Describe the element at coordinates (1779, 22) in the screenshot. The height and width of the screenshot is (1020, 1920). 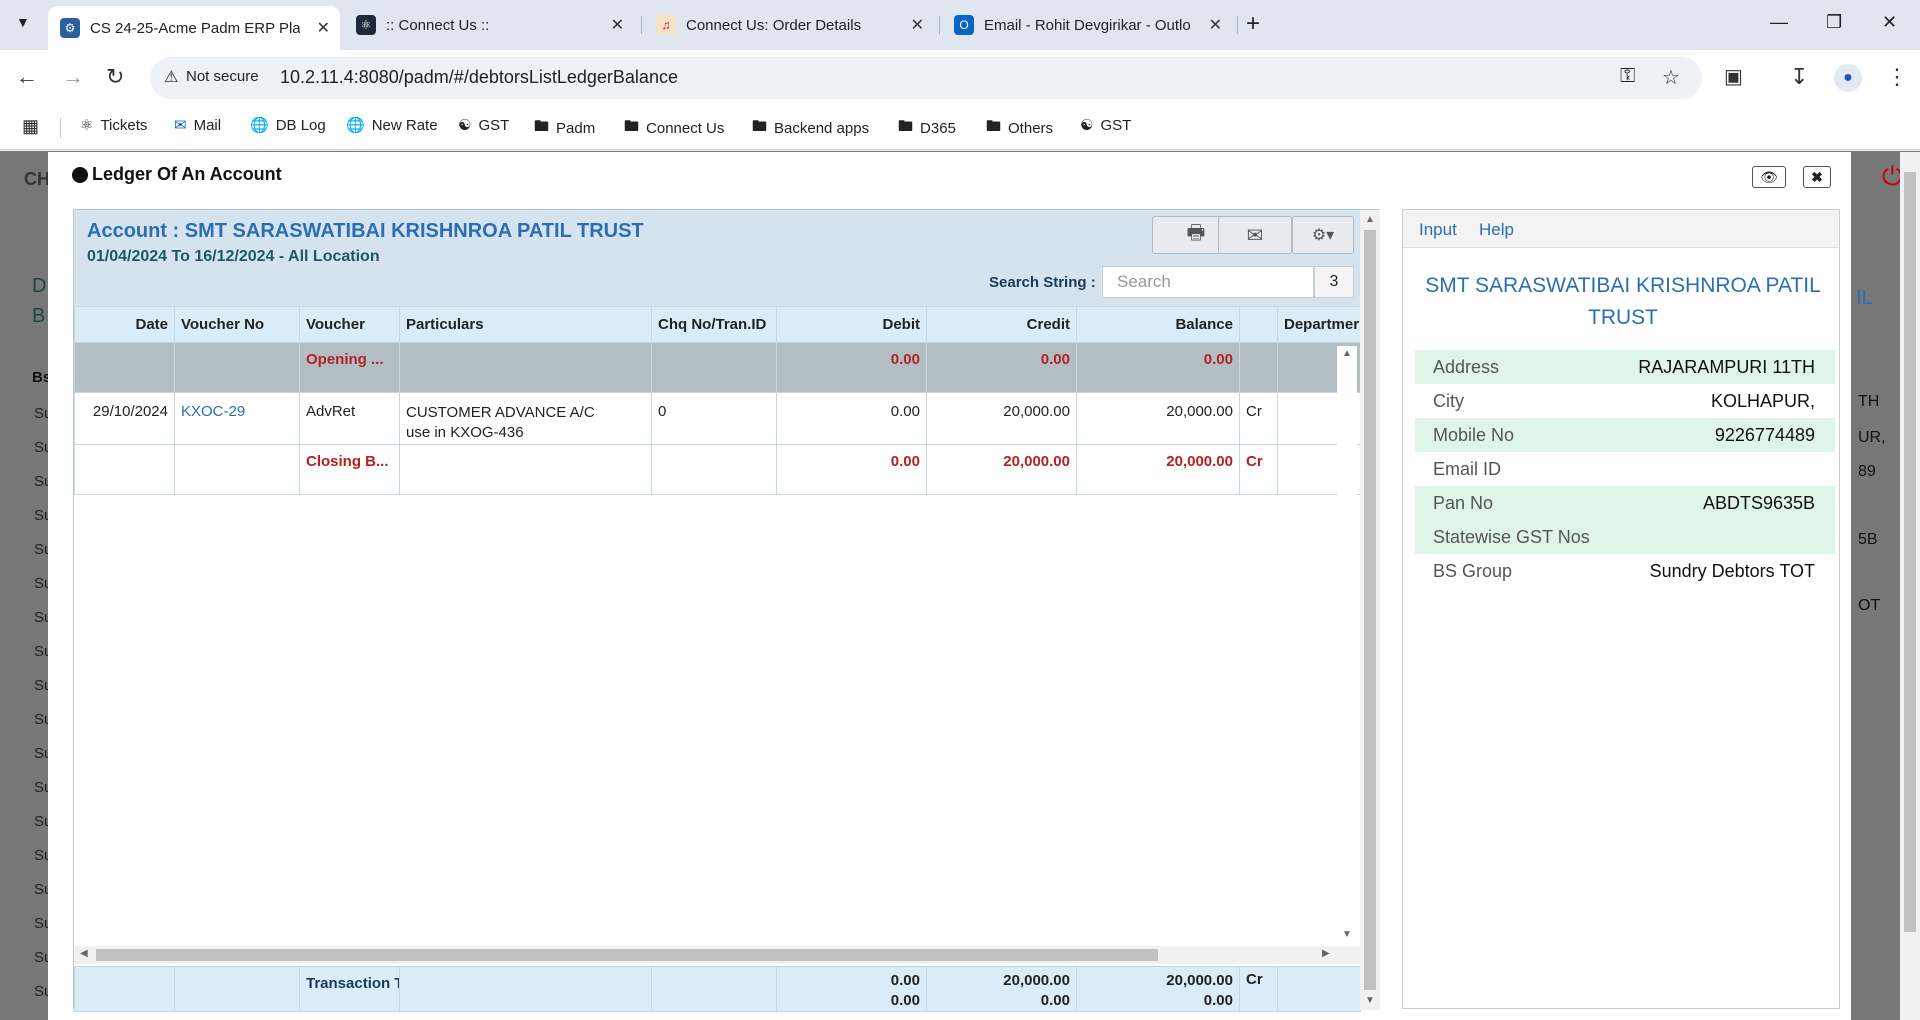
I see `minimize-icon: —` at that location.